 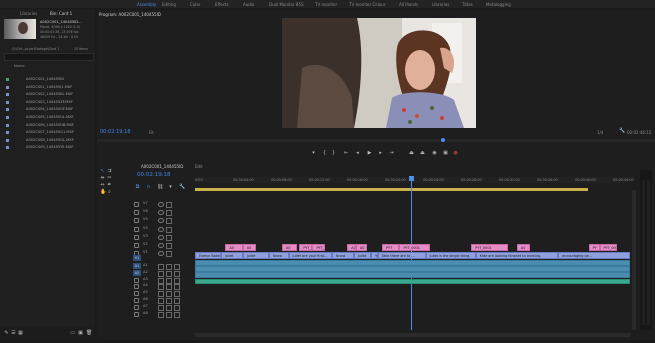 I want to click on add-marker-icon: ▾, so click(x=313, y=153).